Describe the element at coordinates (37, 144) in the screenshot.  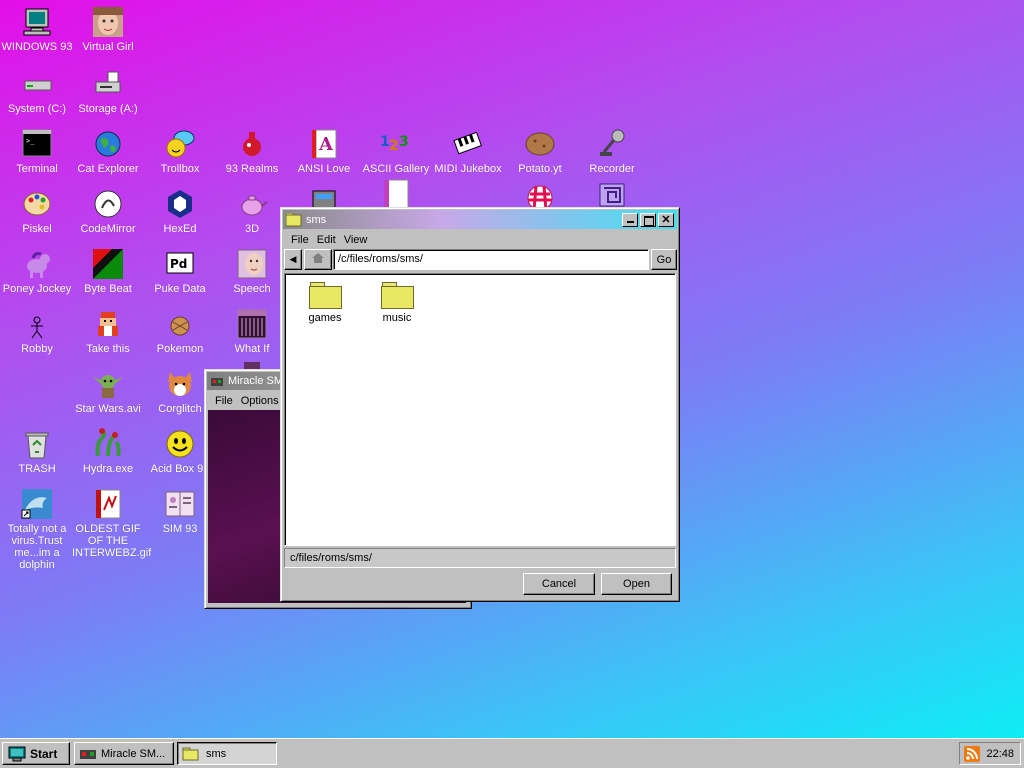
I see `terminal-icon: >_` at that location.